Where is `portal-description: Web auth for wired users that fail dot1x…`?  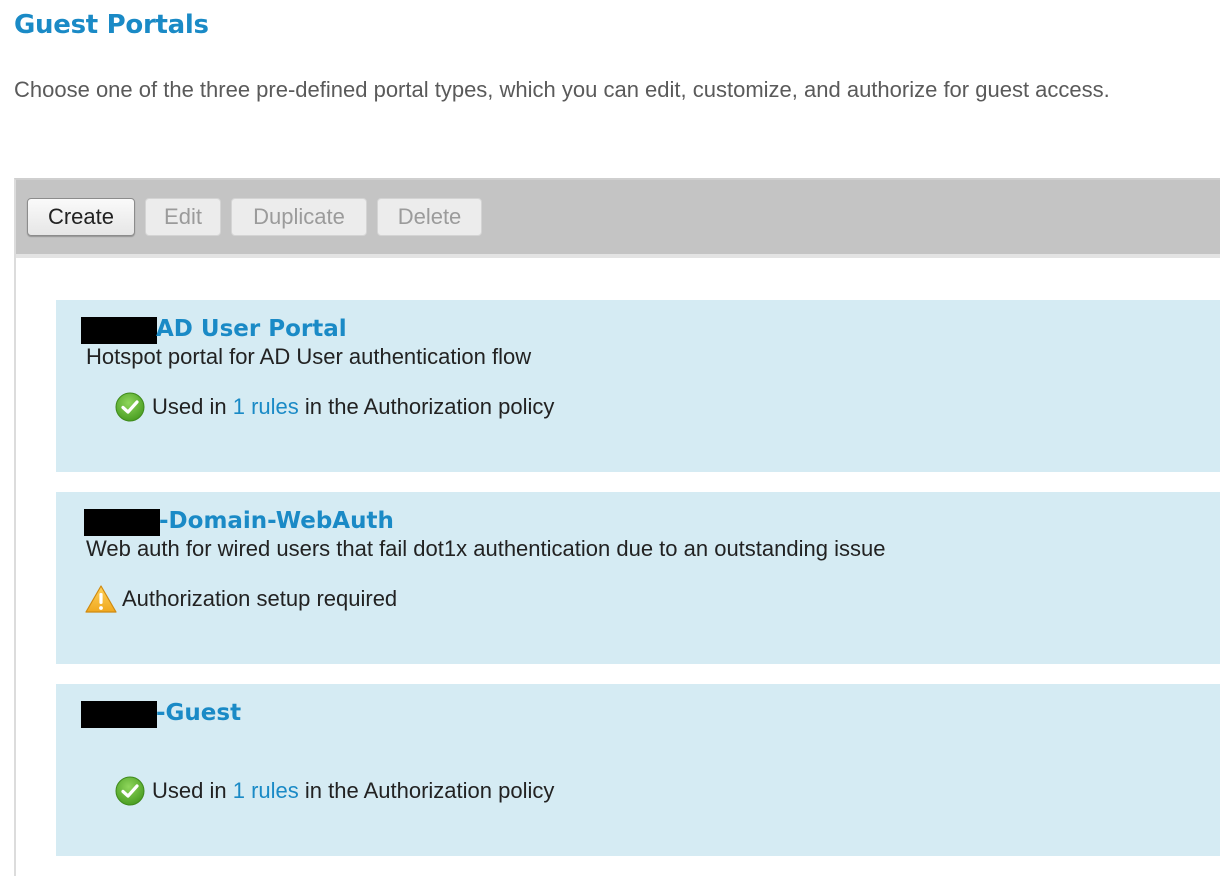
portal-description: Web auth for wired users that fail dot1x… is located at coordinates (486, 548).